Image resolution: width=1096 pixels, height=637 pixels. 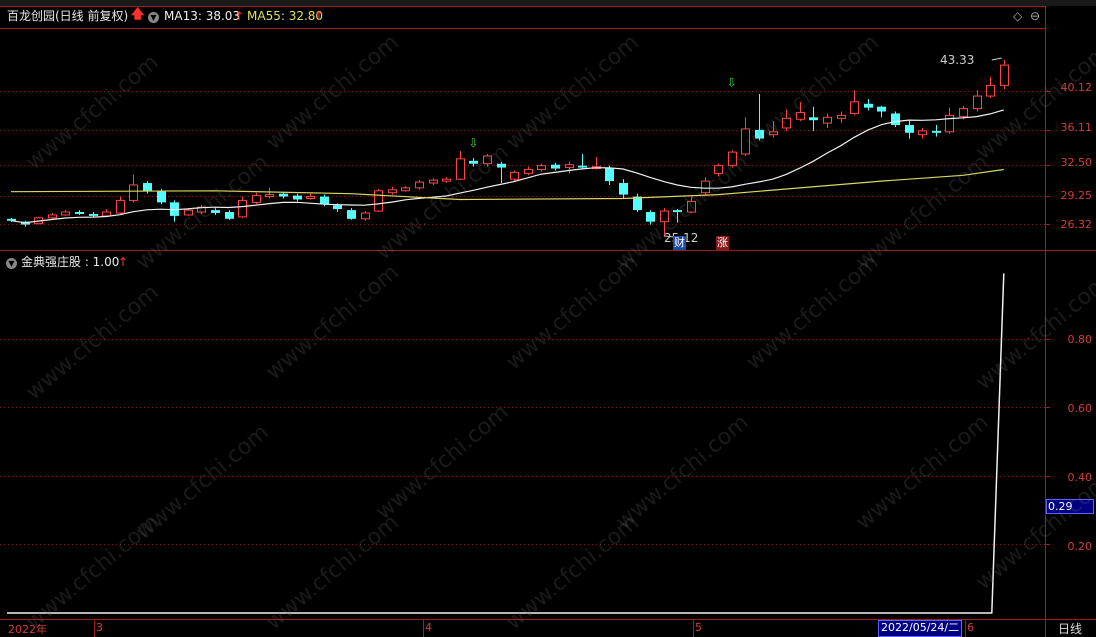 What do you see at coordinates (153, 16) in the screenshot?
I see `ma-settings-icon: ▼` at bounding box center [153, 16].